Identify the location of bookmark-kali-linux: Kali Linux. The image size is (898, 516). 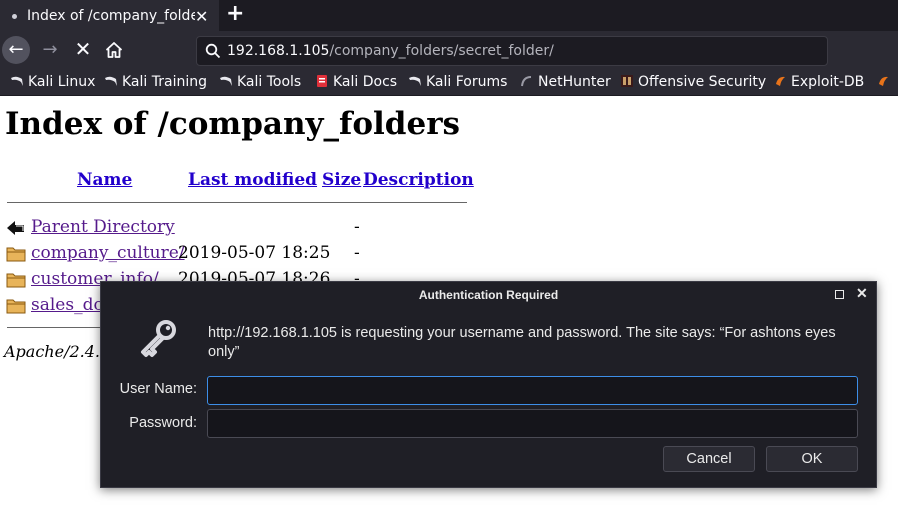
(52, 84).